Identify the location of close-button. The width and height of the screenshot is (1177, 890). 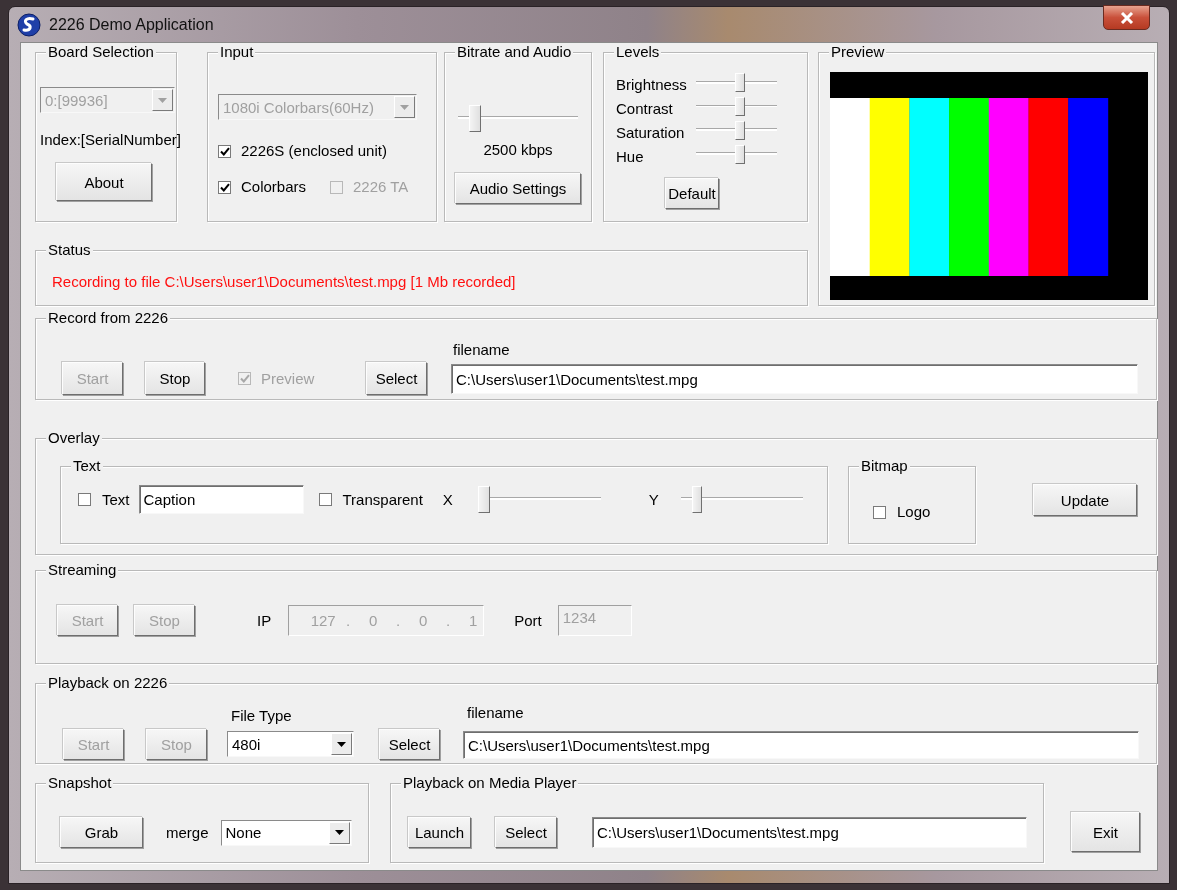
(1126, 17).